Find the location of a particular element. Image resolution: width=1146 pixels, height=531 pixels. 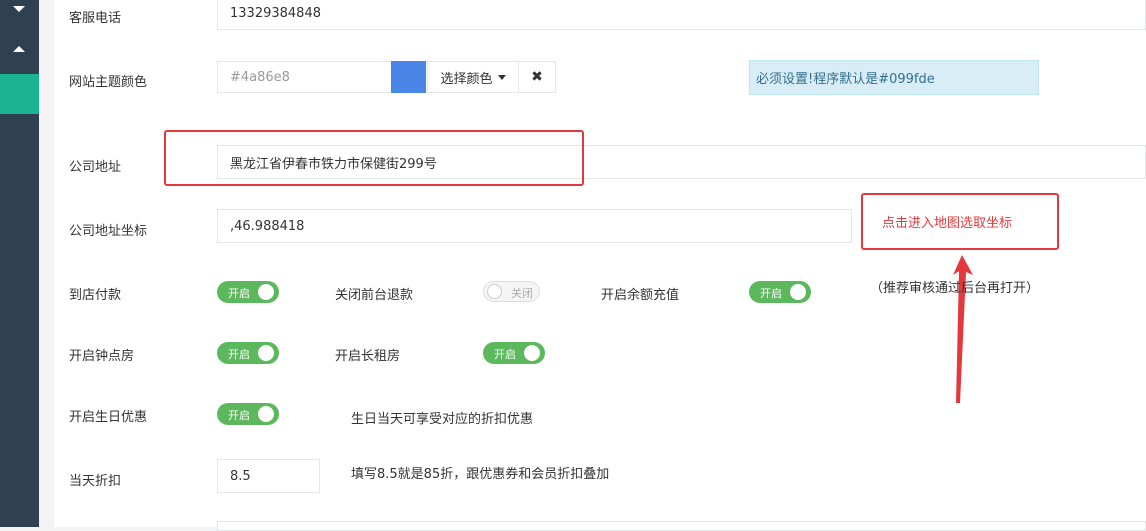

pay-at-store-label: 到店付款 is located at coordinates (95, 295).